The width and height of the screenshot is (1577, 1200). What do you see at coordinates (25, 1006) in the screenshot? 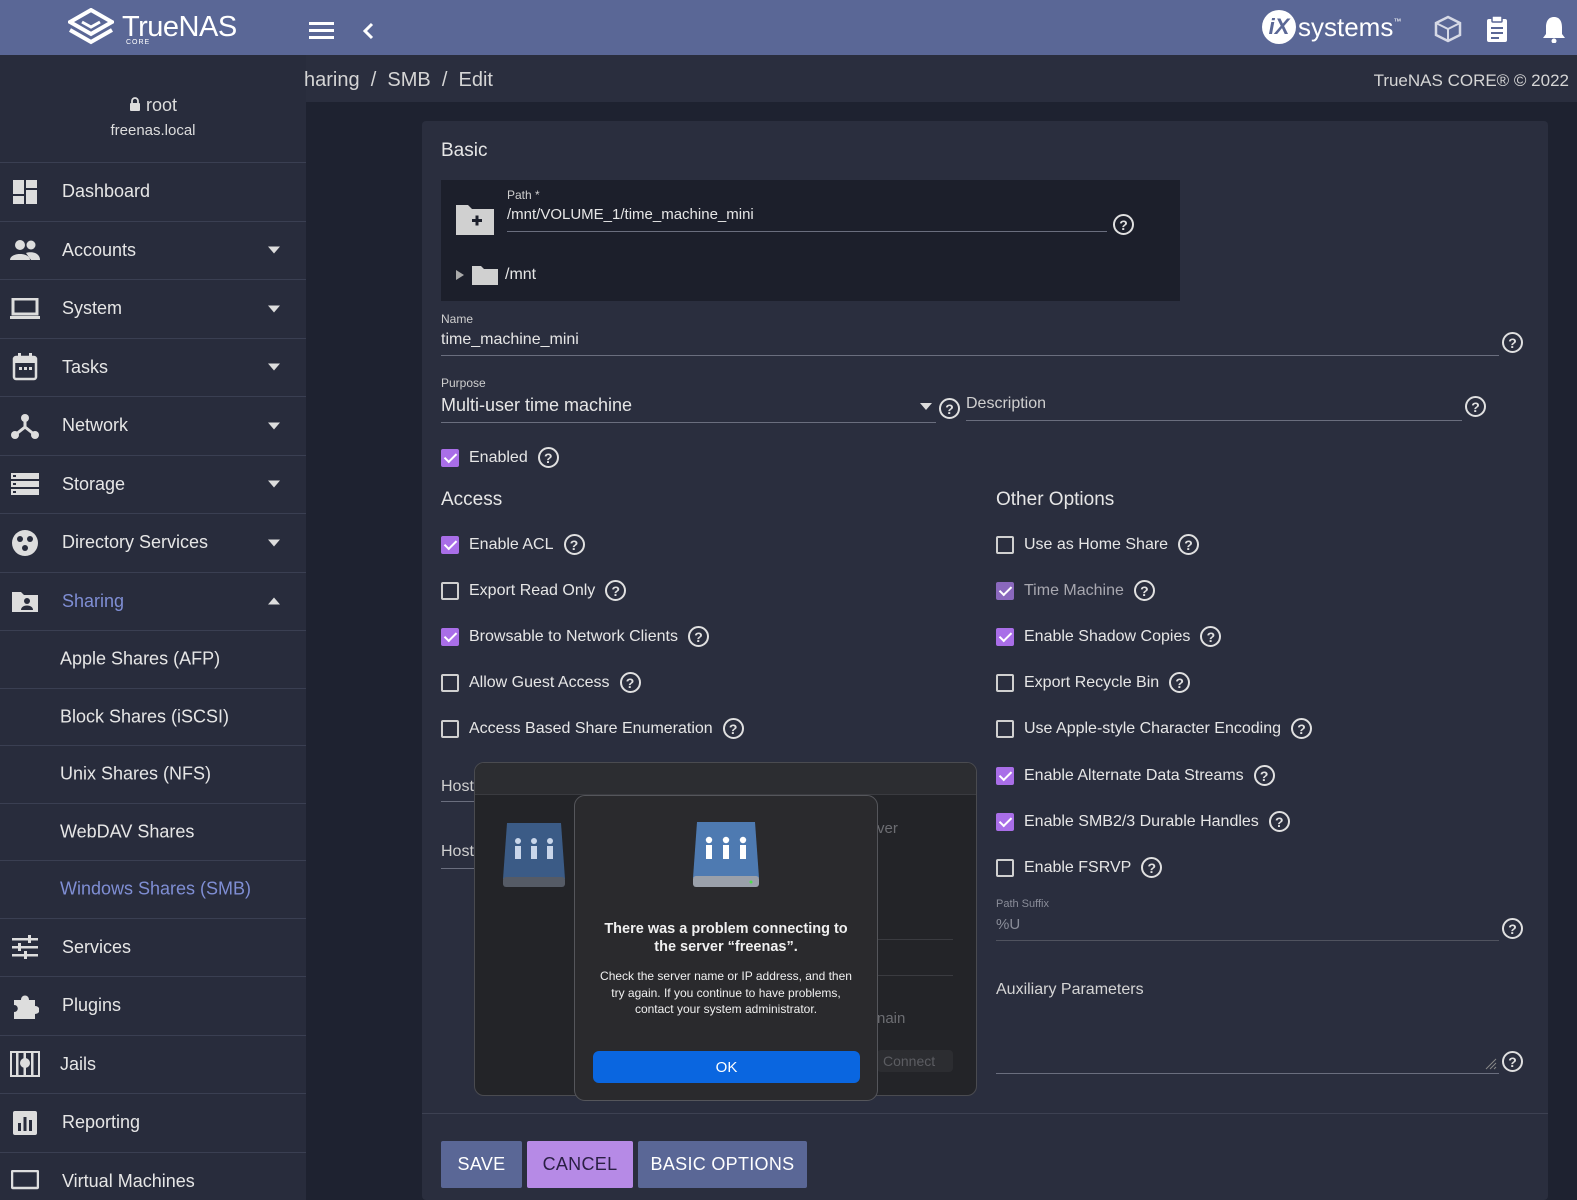
I see `puzzle-icon` at bounding box center [25, 1006].